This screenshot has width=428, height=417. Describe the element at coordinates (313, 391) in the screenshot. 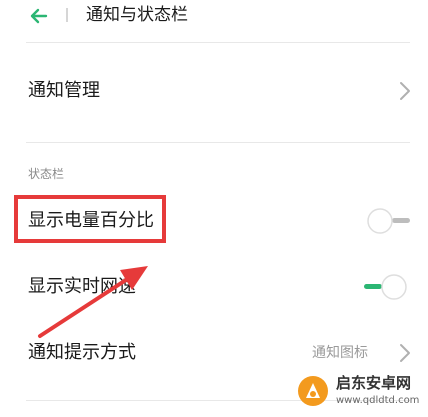

I see `watermark-logo-icon` at that location.